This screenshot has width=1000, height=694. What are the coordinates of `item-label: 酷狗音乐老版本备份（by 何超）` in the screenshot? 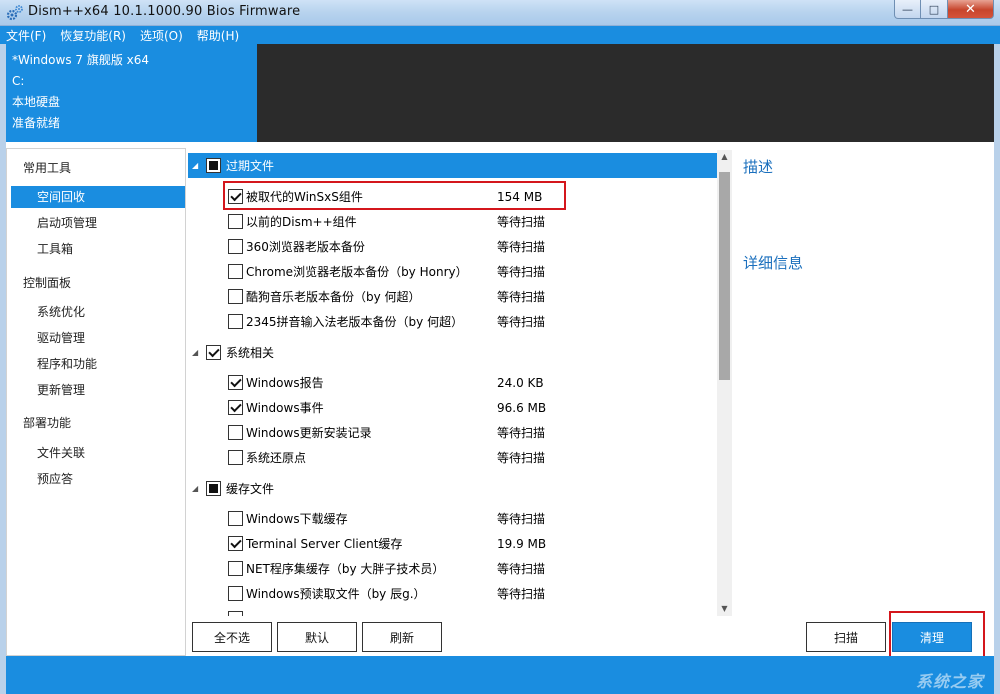 It's located at (333, 297).